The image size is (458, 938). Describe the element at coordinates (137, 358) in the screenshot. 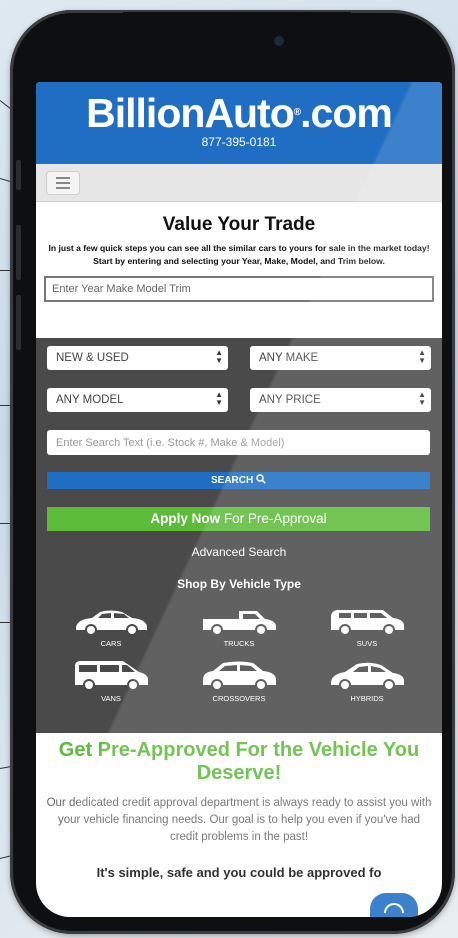

I see `condition-select: NEW & USED ▲ ▼` at that location.